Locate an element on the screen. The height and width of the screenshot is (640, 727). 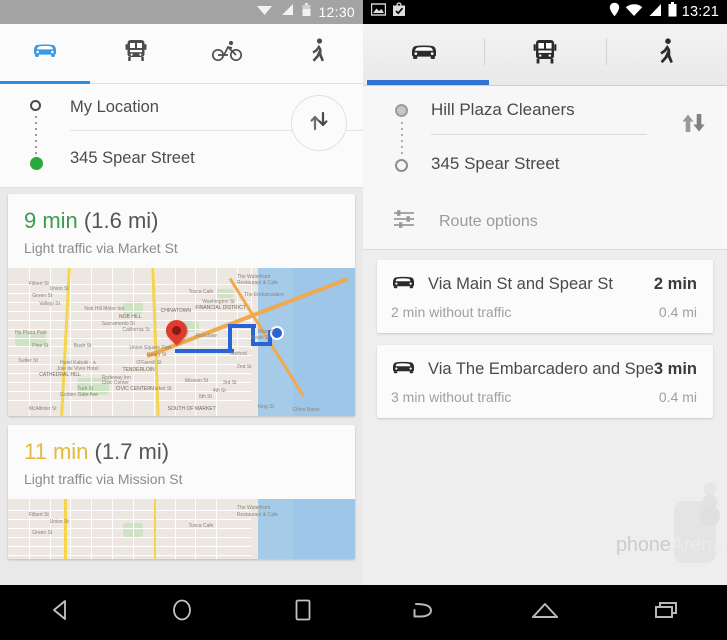
phonearena-watermark: phoneArena is located at coordinates (661, 530).